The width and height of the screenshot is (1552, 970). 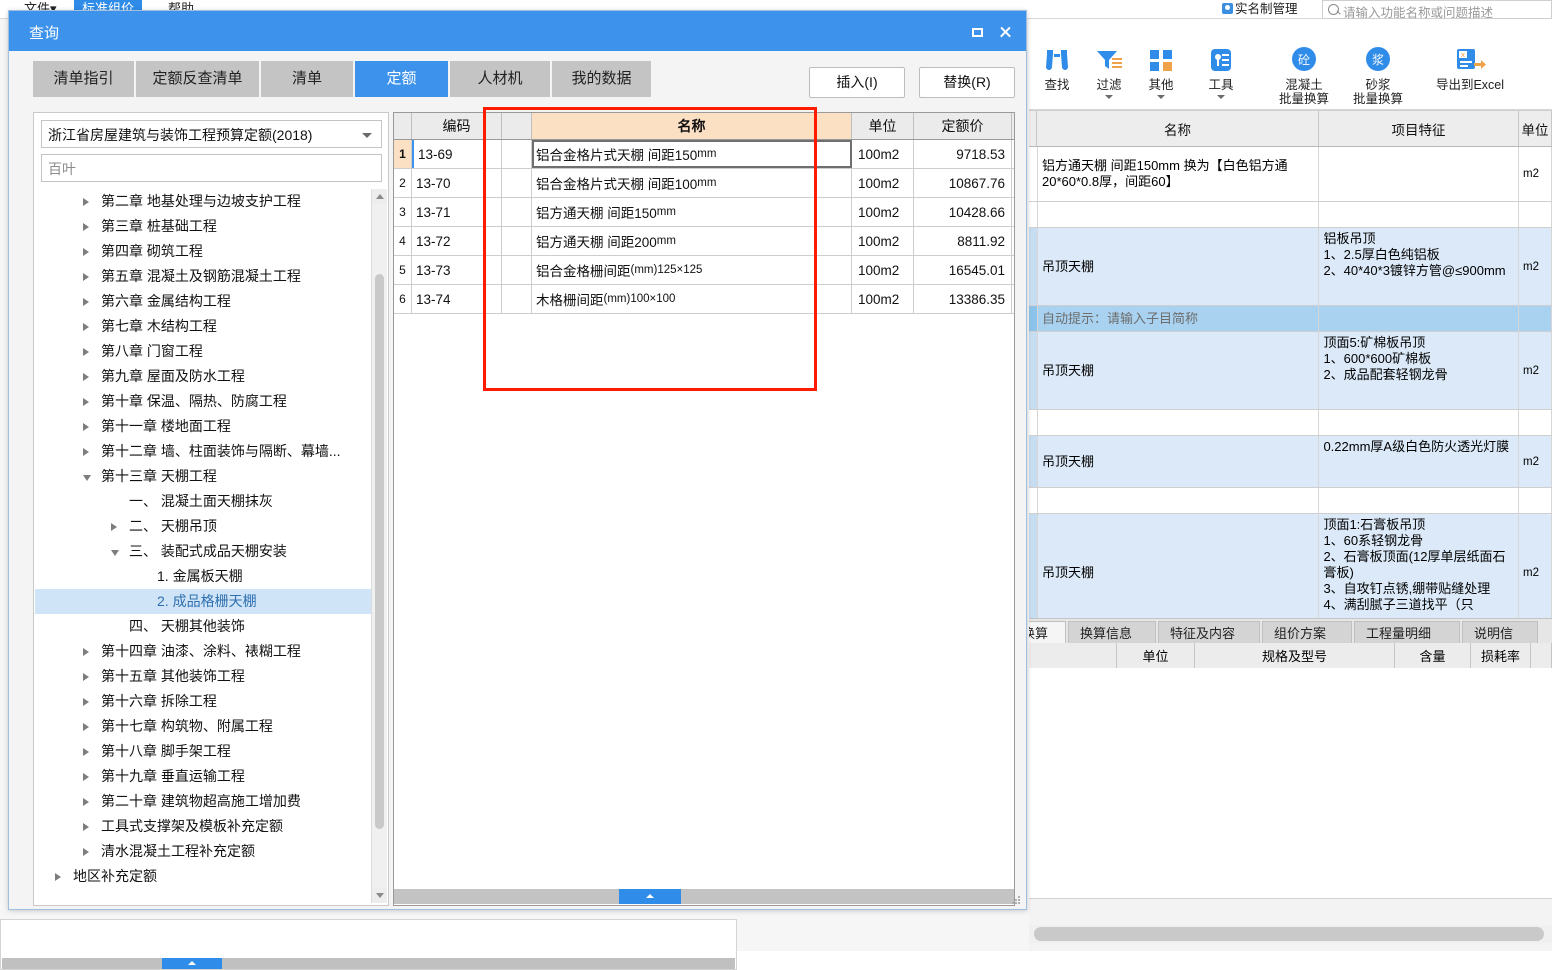 What do you see at coordinates (883, 126) in the screenshot?
I see `header-unit: 单位` at bounding box center [883, 126].